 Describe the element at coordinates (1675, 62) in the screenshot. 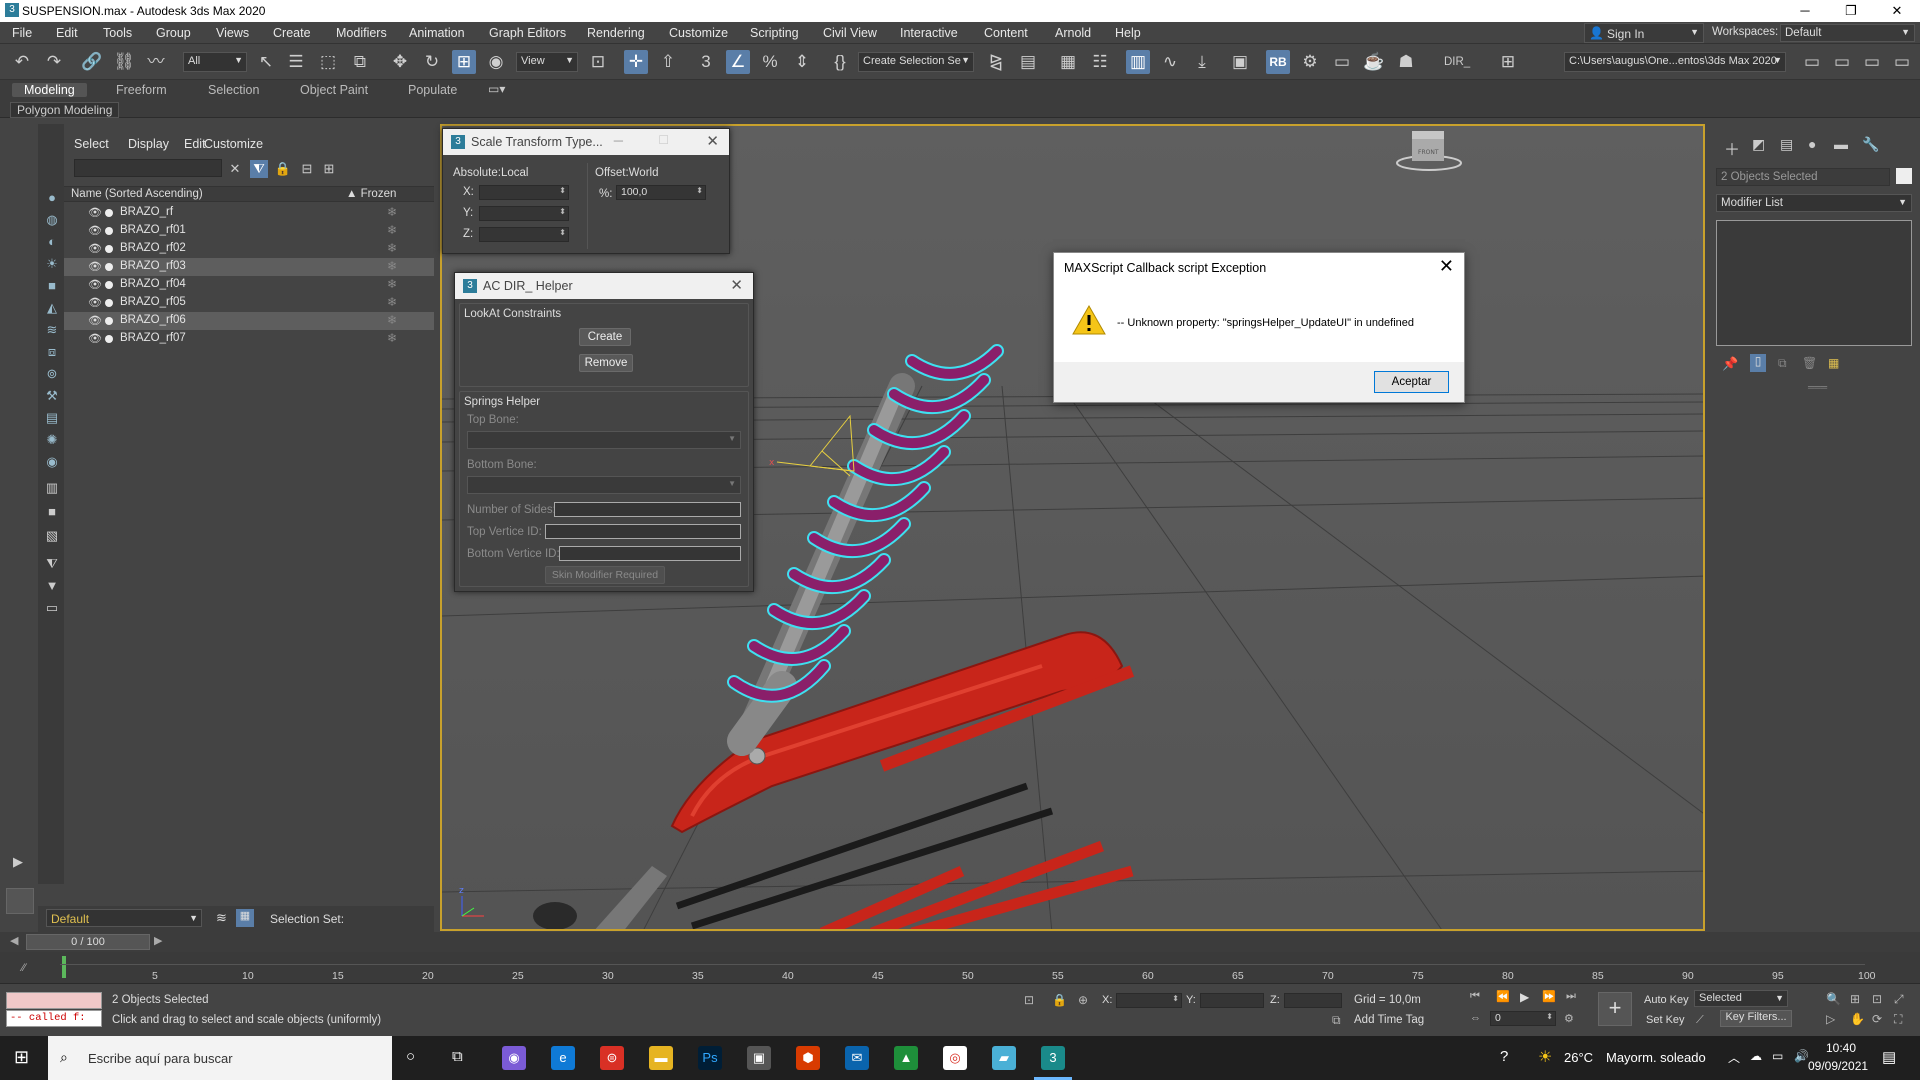

I see `project-path-dropdown: C:\Users\augus\One...entos\3ds Max 2020 ▼` at that location.